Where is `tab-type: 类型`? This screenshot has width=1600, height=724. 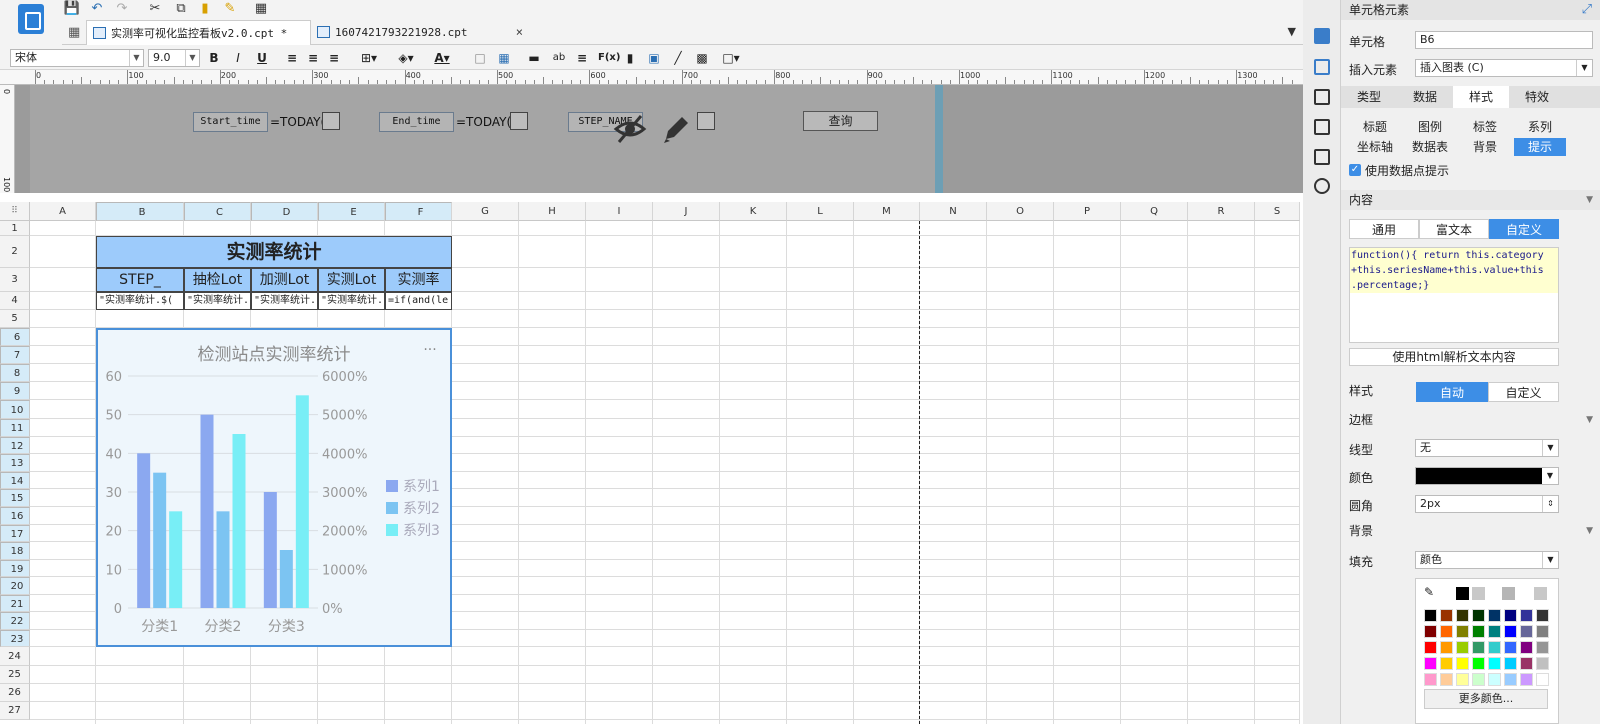 tab-type: 类型 is located at coordinates (1369, 97).